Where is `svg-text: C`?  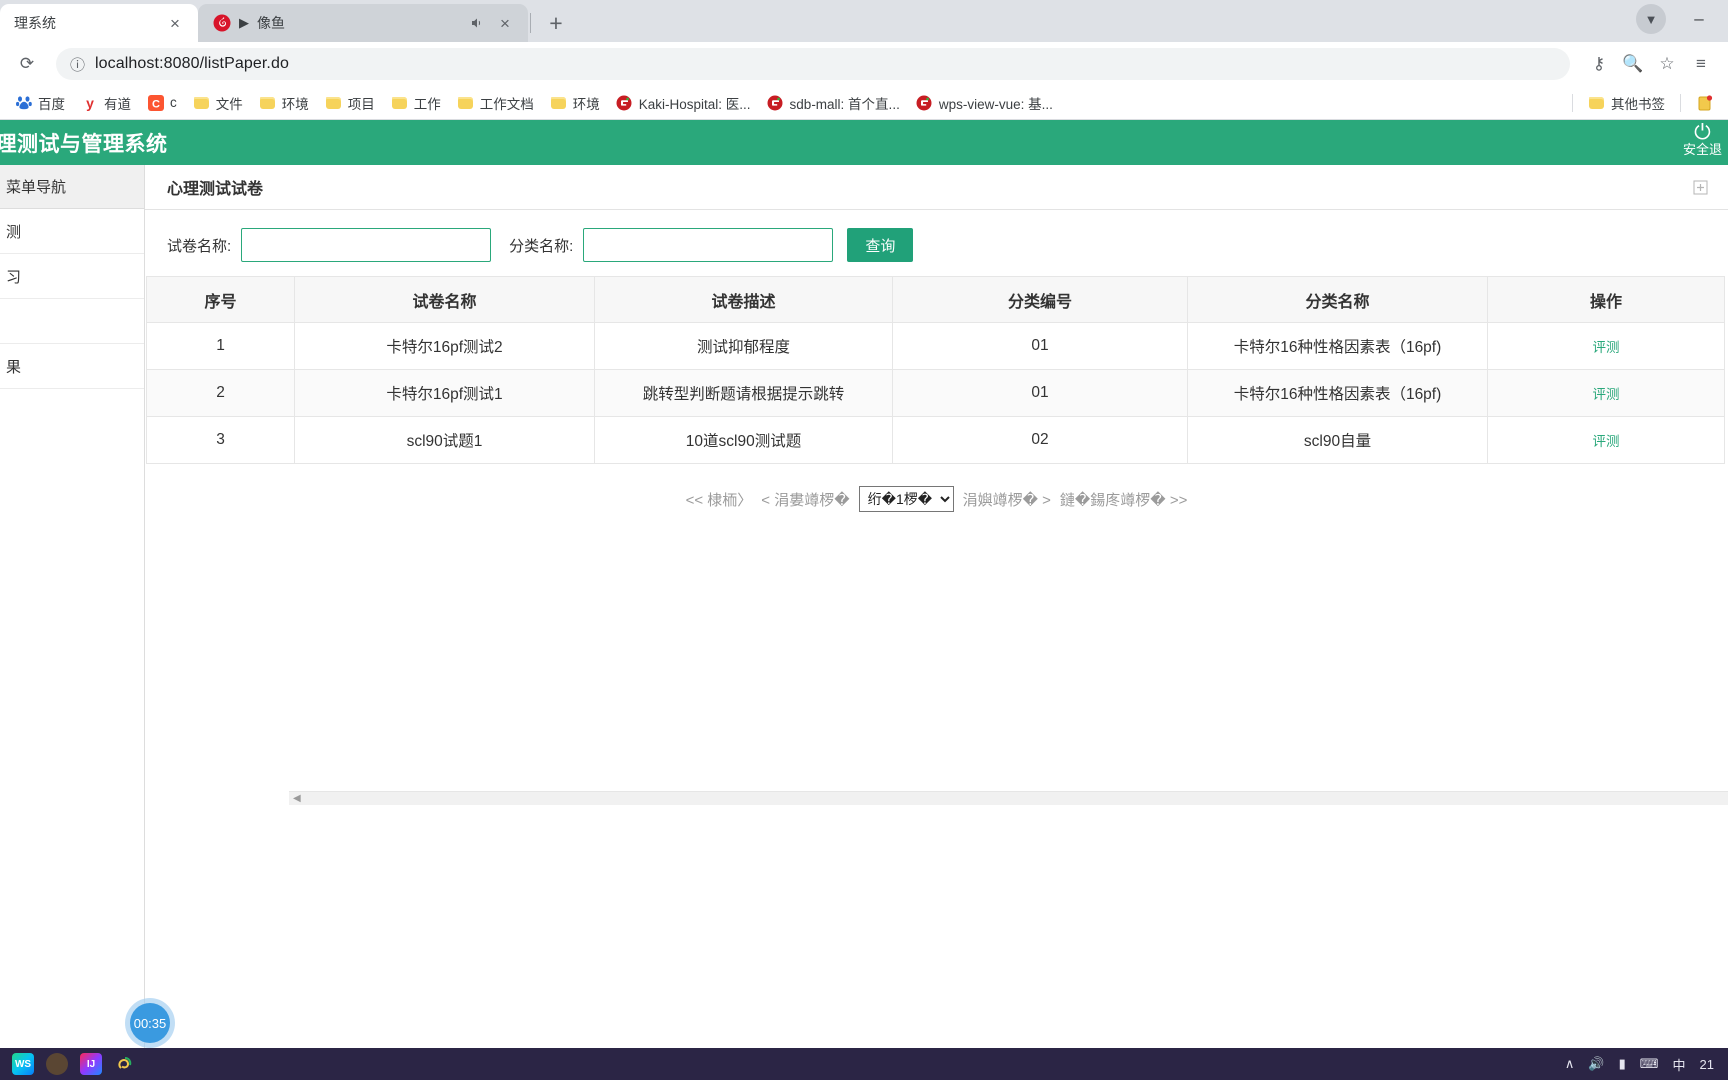
svg-text: C is located at coordinates (156, 104).